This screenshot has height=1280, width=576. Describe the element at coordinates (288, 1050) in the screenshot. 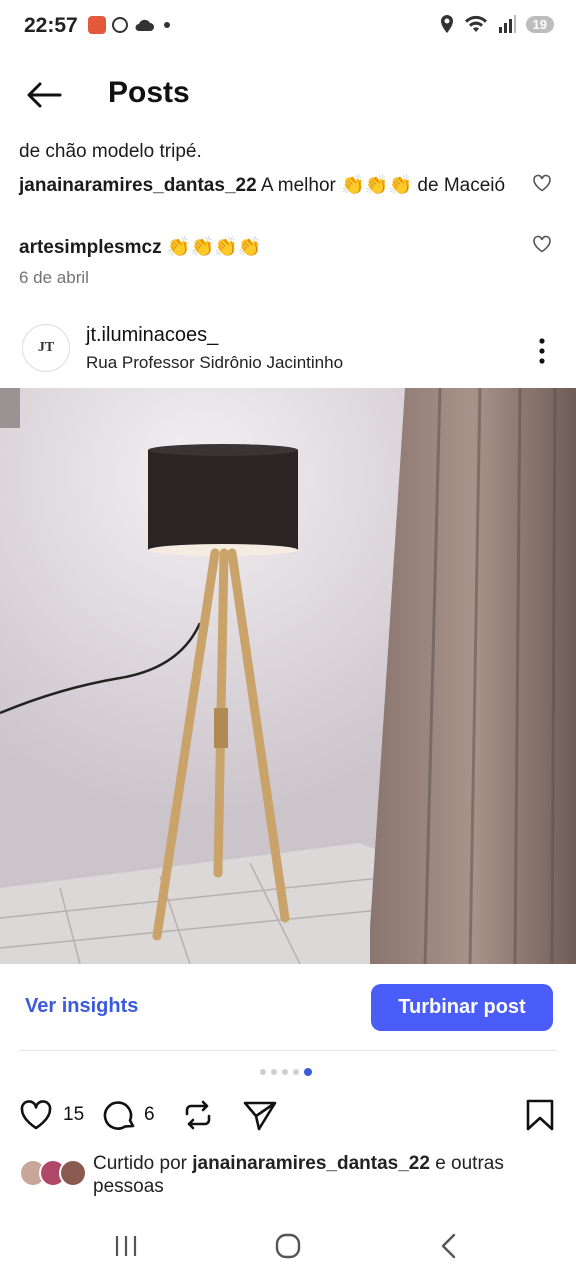

I see `divider` at that location.